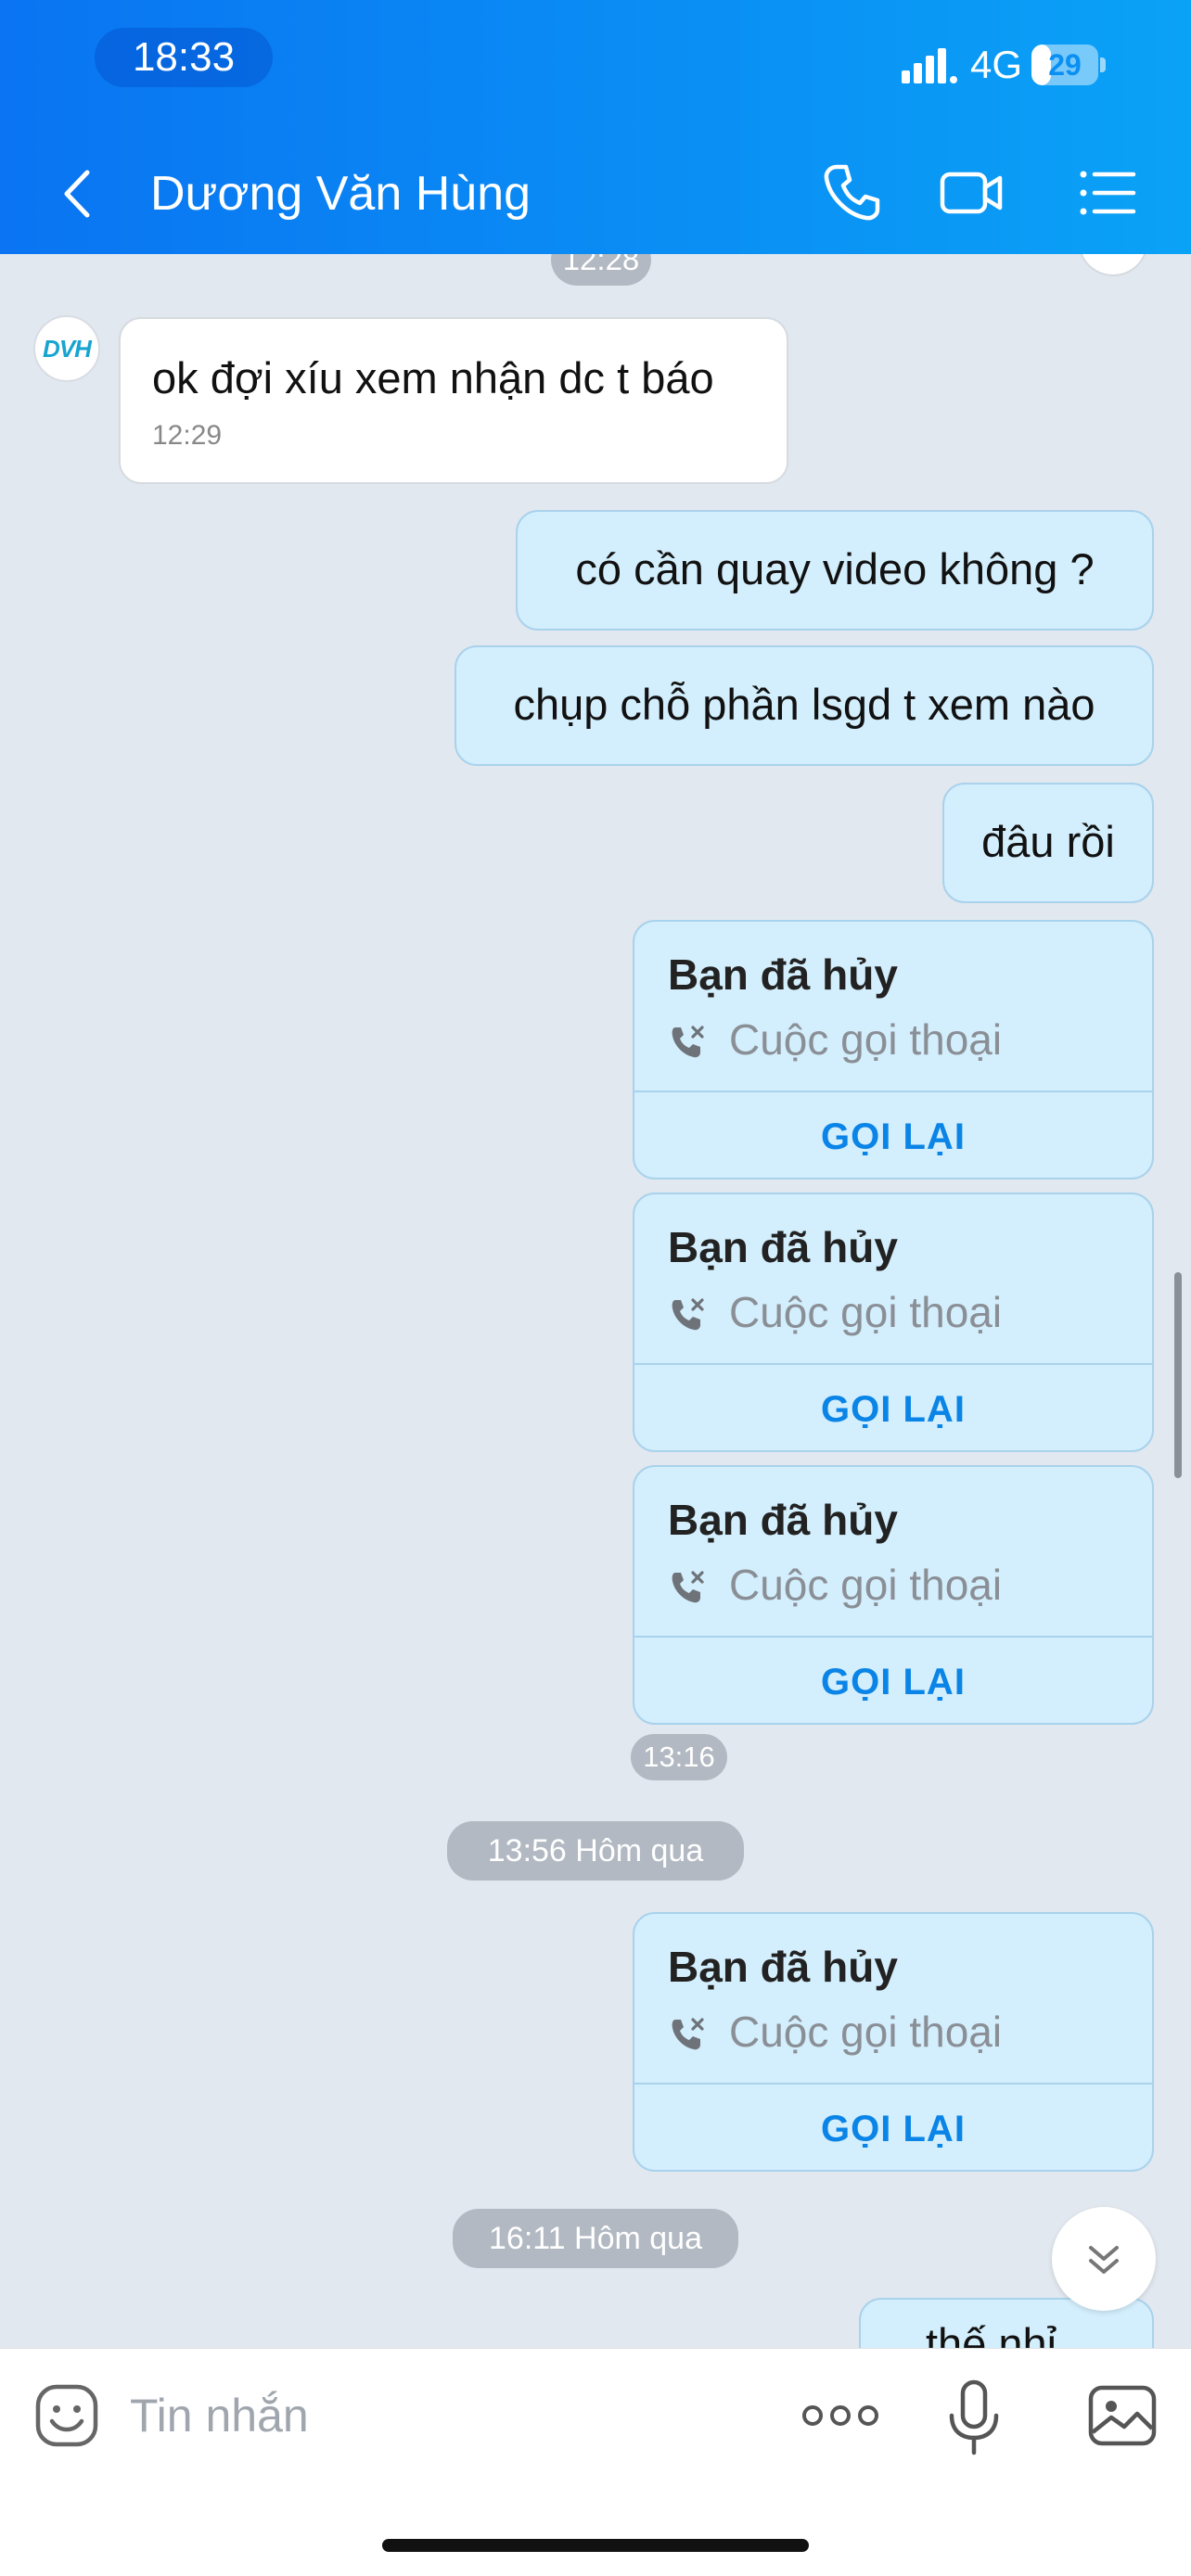 This screenshot has height=2576, width=1191. I want to click on avatar-logo: DVH, so click(67, 348).